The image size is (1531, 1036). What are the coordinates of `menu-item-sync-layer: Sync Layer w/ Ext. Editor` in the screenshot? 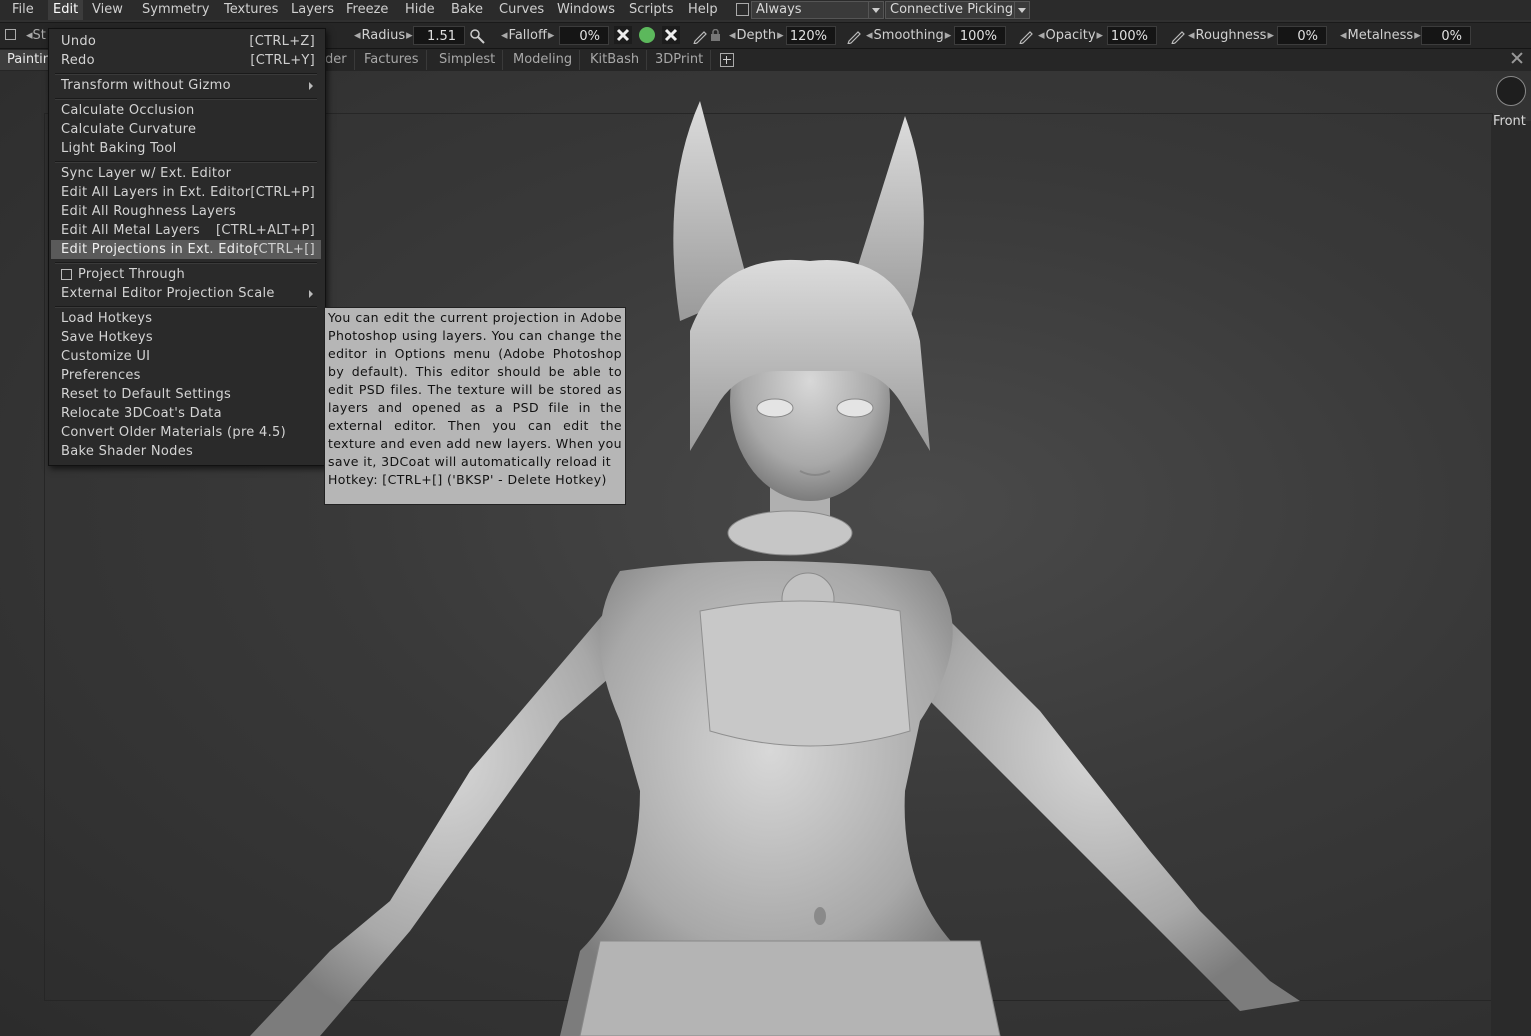 It's located at (186, 173).